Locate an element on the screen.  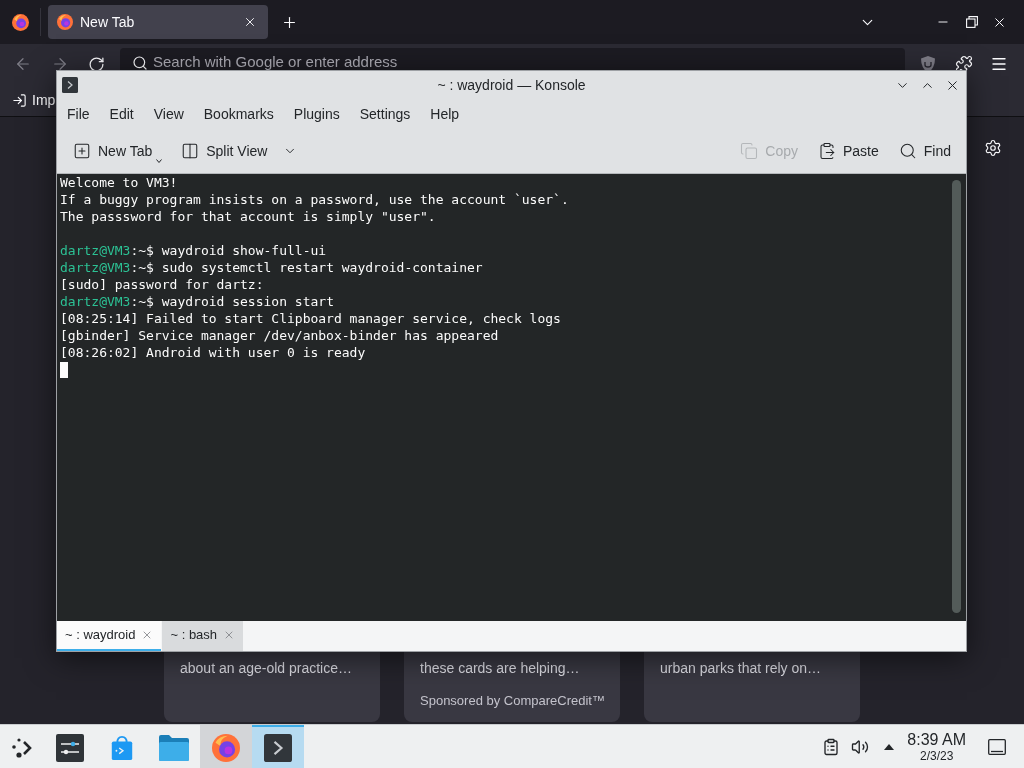
show-desktop-icon is located at coordinates (997, 746).